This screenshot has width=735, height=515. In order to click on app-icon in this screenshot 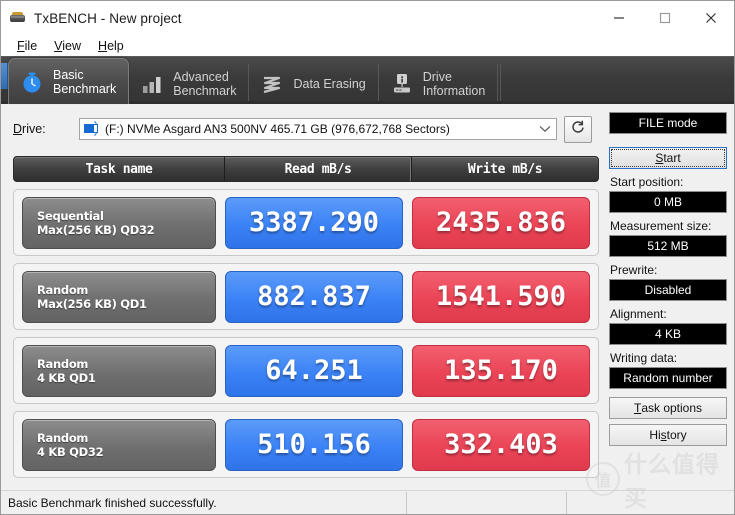, I will do `click(18, 18)`.